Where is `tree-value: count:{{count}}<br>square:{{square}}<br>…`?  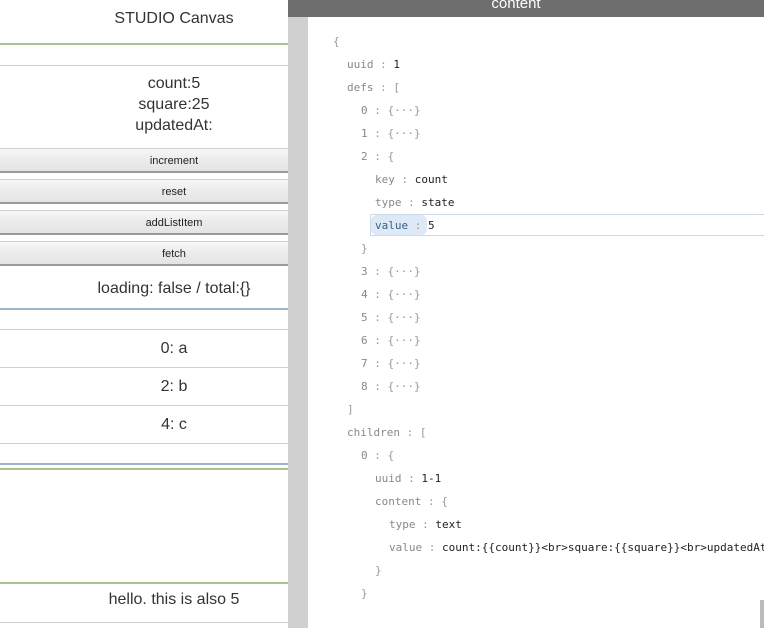
tree-value: count:{{count}}<br>square:{{square}}<br>… is located at coordinates (603, 547).